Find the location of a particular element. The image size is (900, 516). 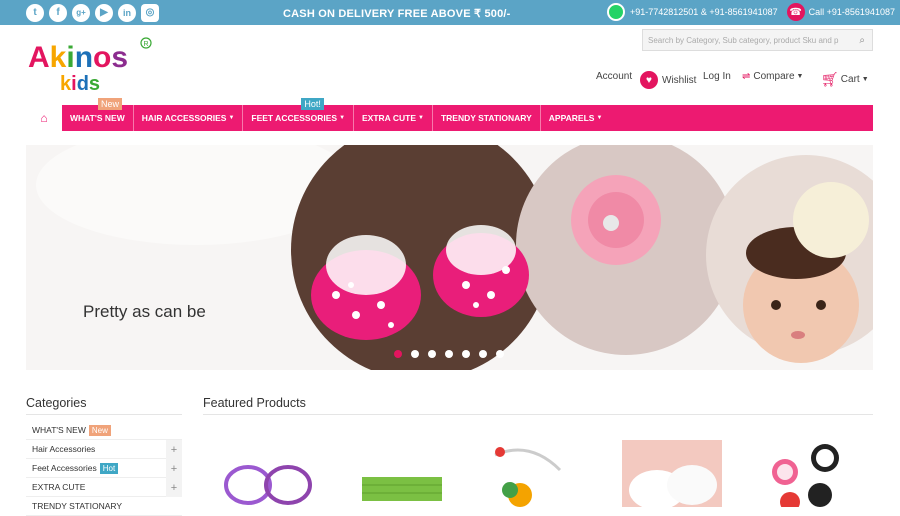

slider-dots is located at coordinates (449, 354).